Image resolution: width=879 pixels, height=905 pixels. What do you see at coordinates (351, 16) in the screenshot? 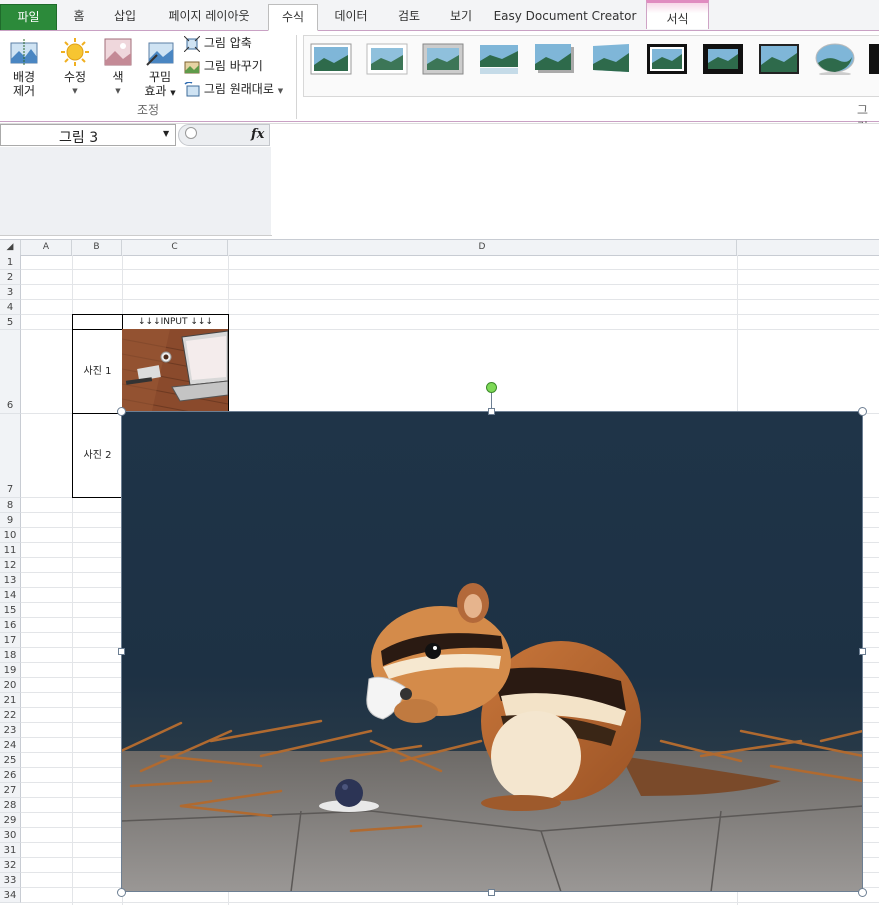
I see `tab-data: 데이터` at bounding box center [351, 16].